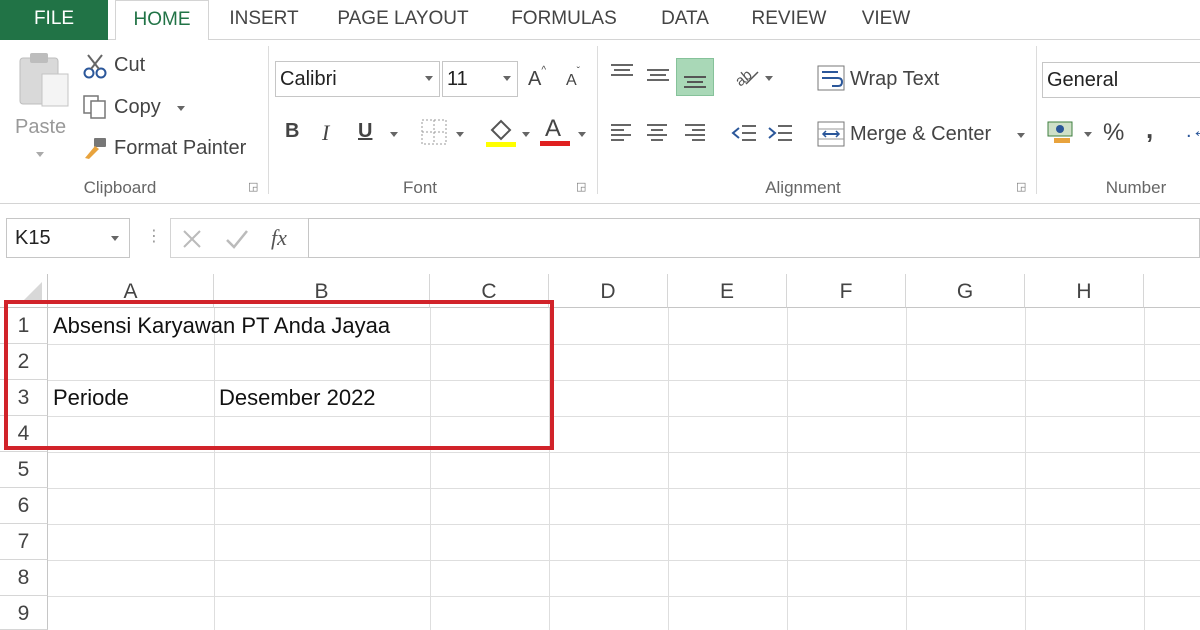 Image resolution: width=1200 pixels, height=630 pixels. I want to click on wrap-text-icon, so click(831, 78).